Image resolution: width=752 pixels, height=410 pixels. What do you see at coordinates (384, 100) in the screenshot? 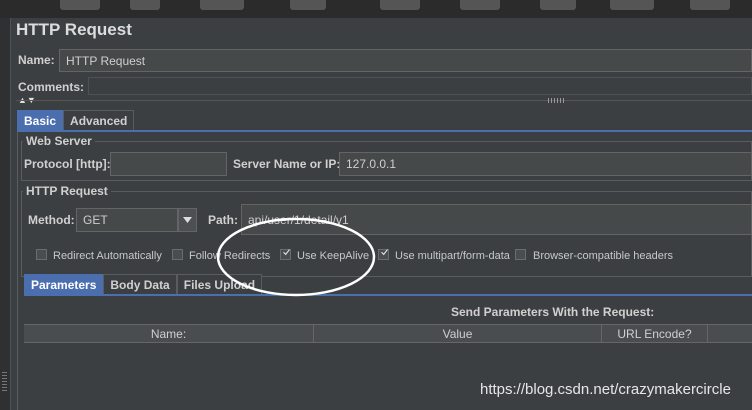
I see `divider` at bounding box center [384, 100].